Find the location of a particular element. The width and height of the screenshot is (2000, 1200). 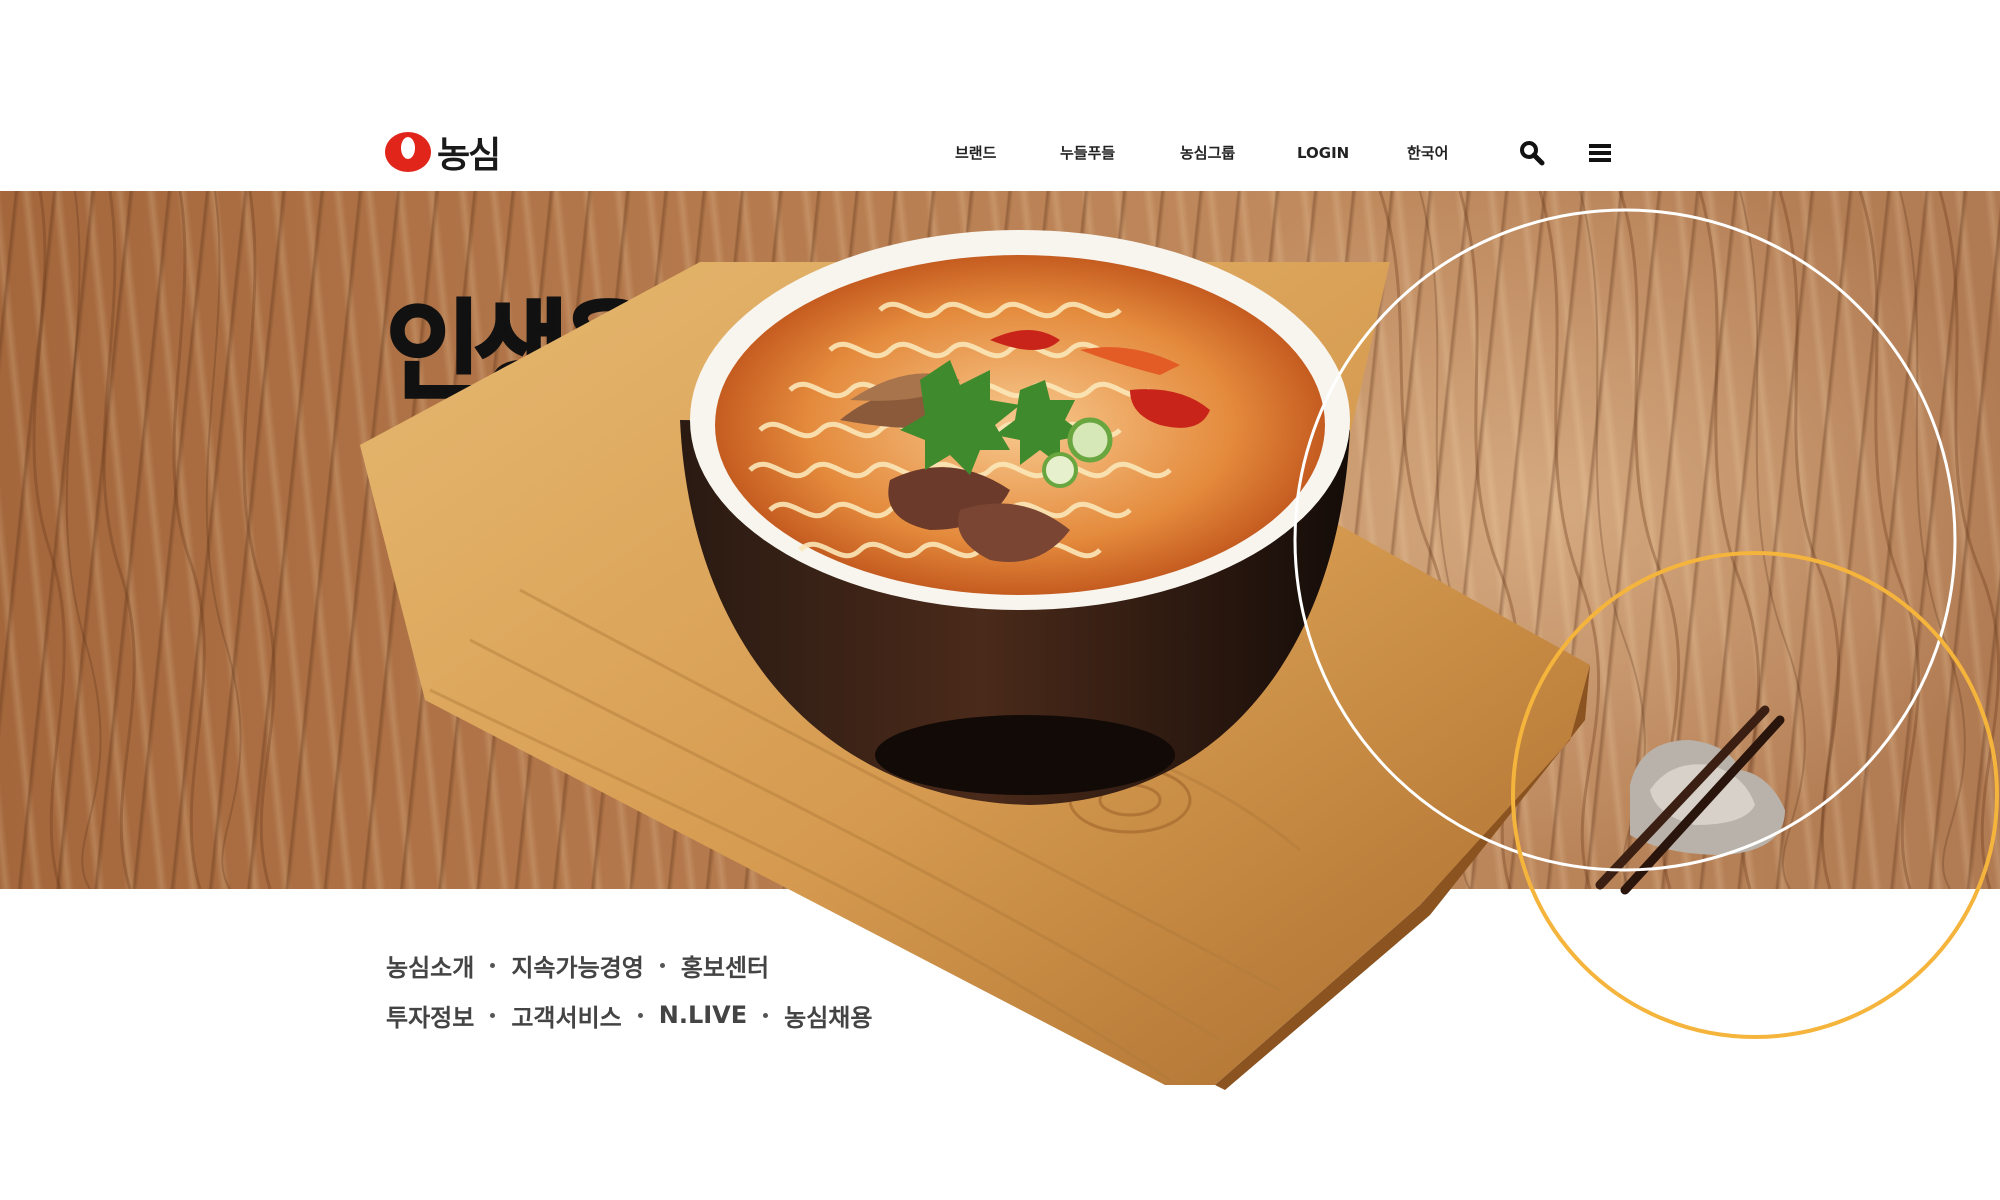

link-about: 농심소개 is located at coordinates (430, 965).